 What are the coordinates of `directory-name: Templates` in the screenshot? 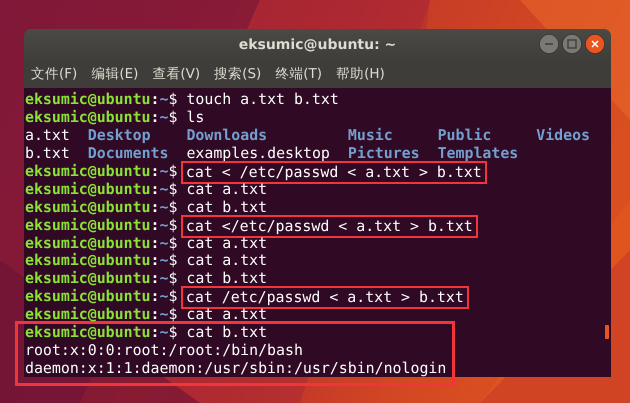 It's located at (479, 153).